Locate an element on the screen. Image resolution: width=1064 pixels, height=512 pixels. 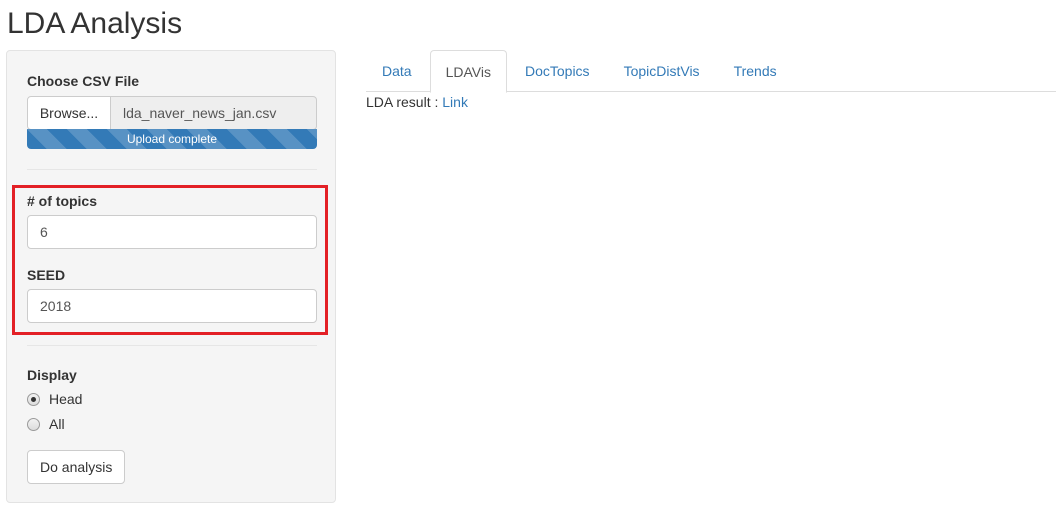
upload-progress: Upload complete is located at coordinates (172, 139).